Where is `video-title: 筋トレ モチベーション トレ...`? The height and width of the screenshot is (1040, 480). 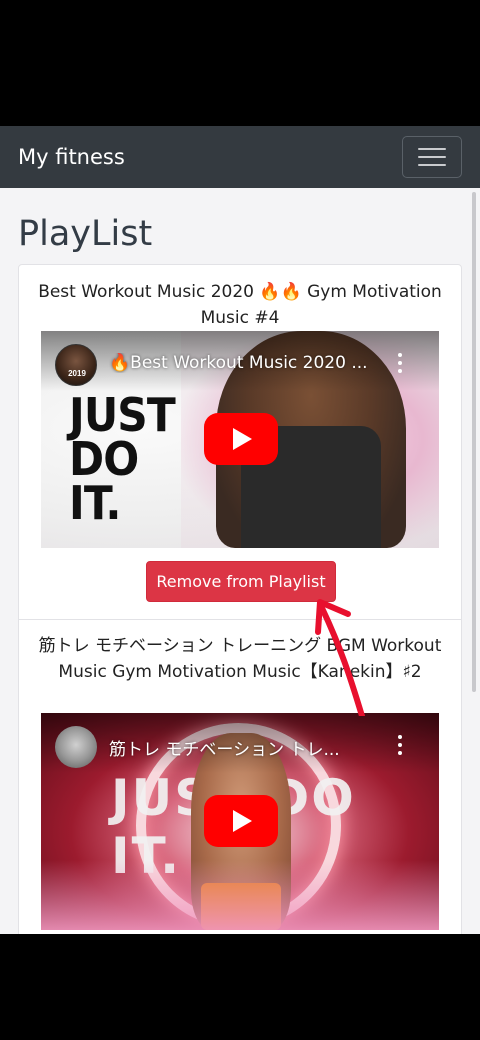
video-title: 筋トレ モチベーション トレ... is located at coordinates (249, 747).